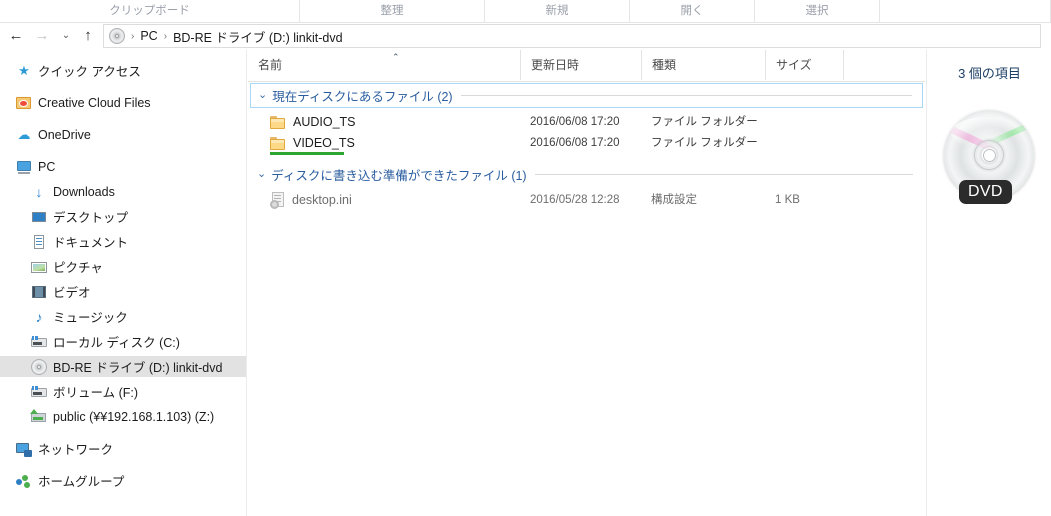 The height and width of the screenshot is (516, 1051). Describe the element at coordinates (78, 268) in the screenshot. I see `sidebar-item-label: ピクチャ` at that location.